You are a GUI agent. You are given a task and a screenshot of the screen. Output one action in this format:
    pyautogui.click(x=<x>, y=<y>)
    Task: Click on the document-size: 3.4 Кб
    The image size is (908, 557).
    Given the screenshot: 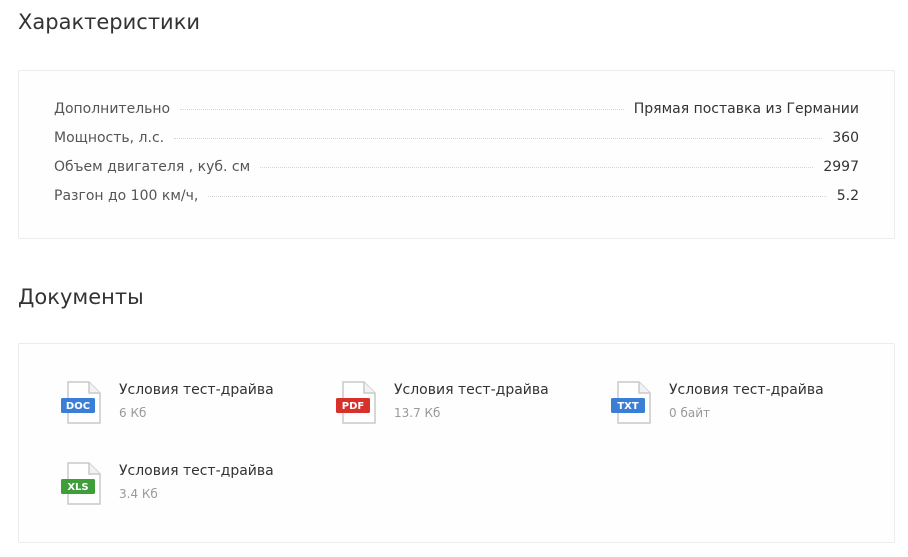 What is the action you would take?
    pyautogui.click(x=138, y=494)
    